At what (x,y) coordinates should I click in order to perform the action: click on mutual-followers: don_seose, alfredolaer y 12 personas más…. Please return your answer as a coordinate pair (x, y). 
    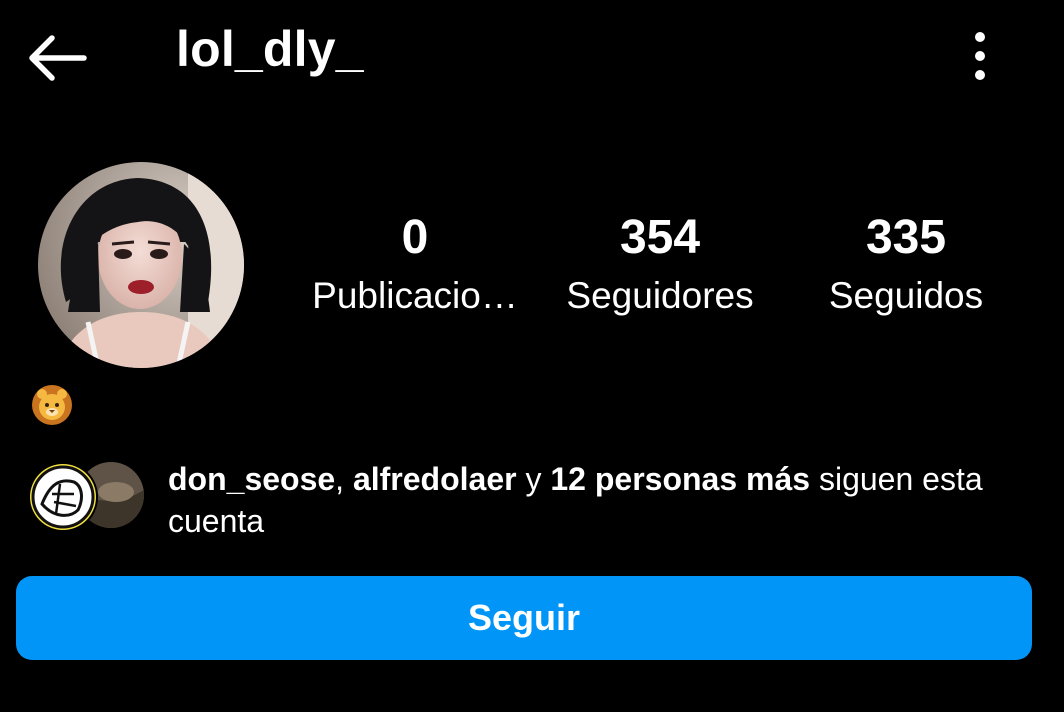
    Looking at the image, I should click on (528, 503).